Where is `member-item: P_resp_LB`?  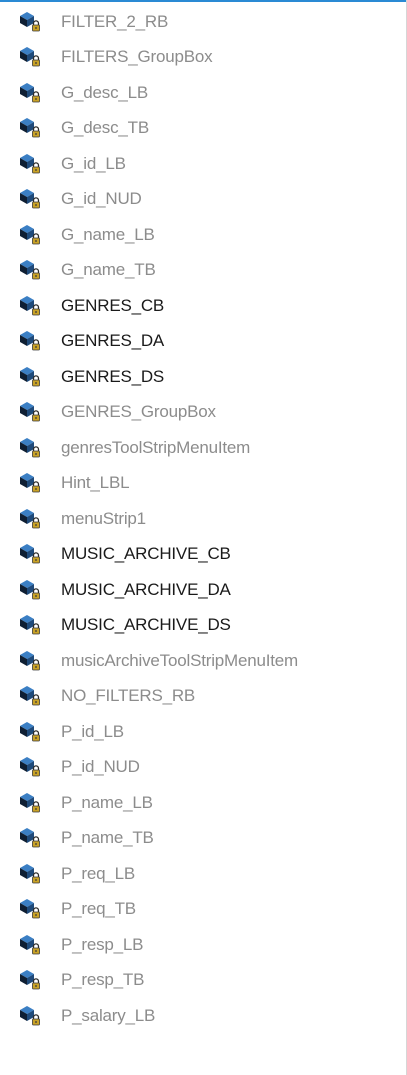
member-item: P_resp_LB is located at coordinates (202, 945).